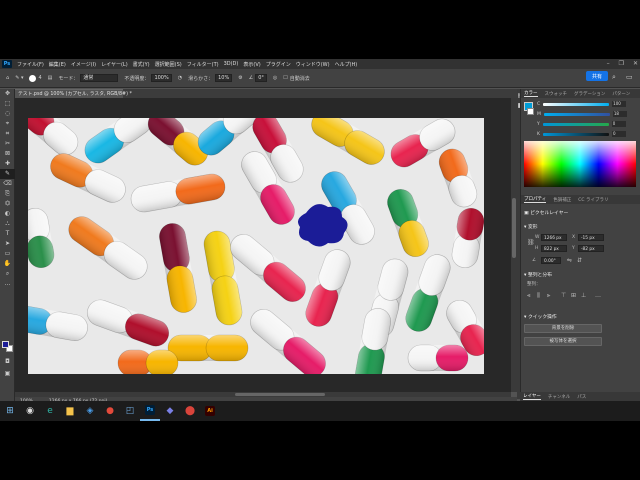 The image size is (640, 480). Describe the element at coordinates (296, 78) in the screenshot. I see `auto-erase-checkbox: ☐ 自動消去` at that location.